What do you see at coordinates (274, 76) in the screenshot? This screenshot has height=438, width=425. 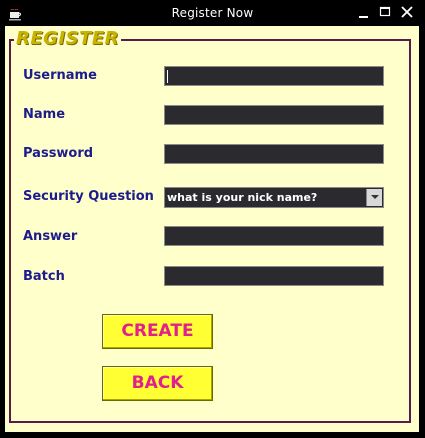 I see `username-field` at bounding box center [274, 76].